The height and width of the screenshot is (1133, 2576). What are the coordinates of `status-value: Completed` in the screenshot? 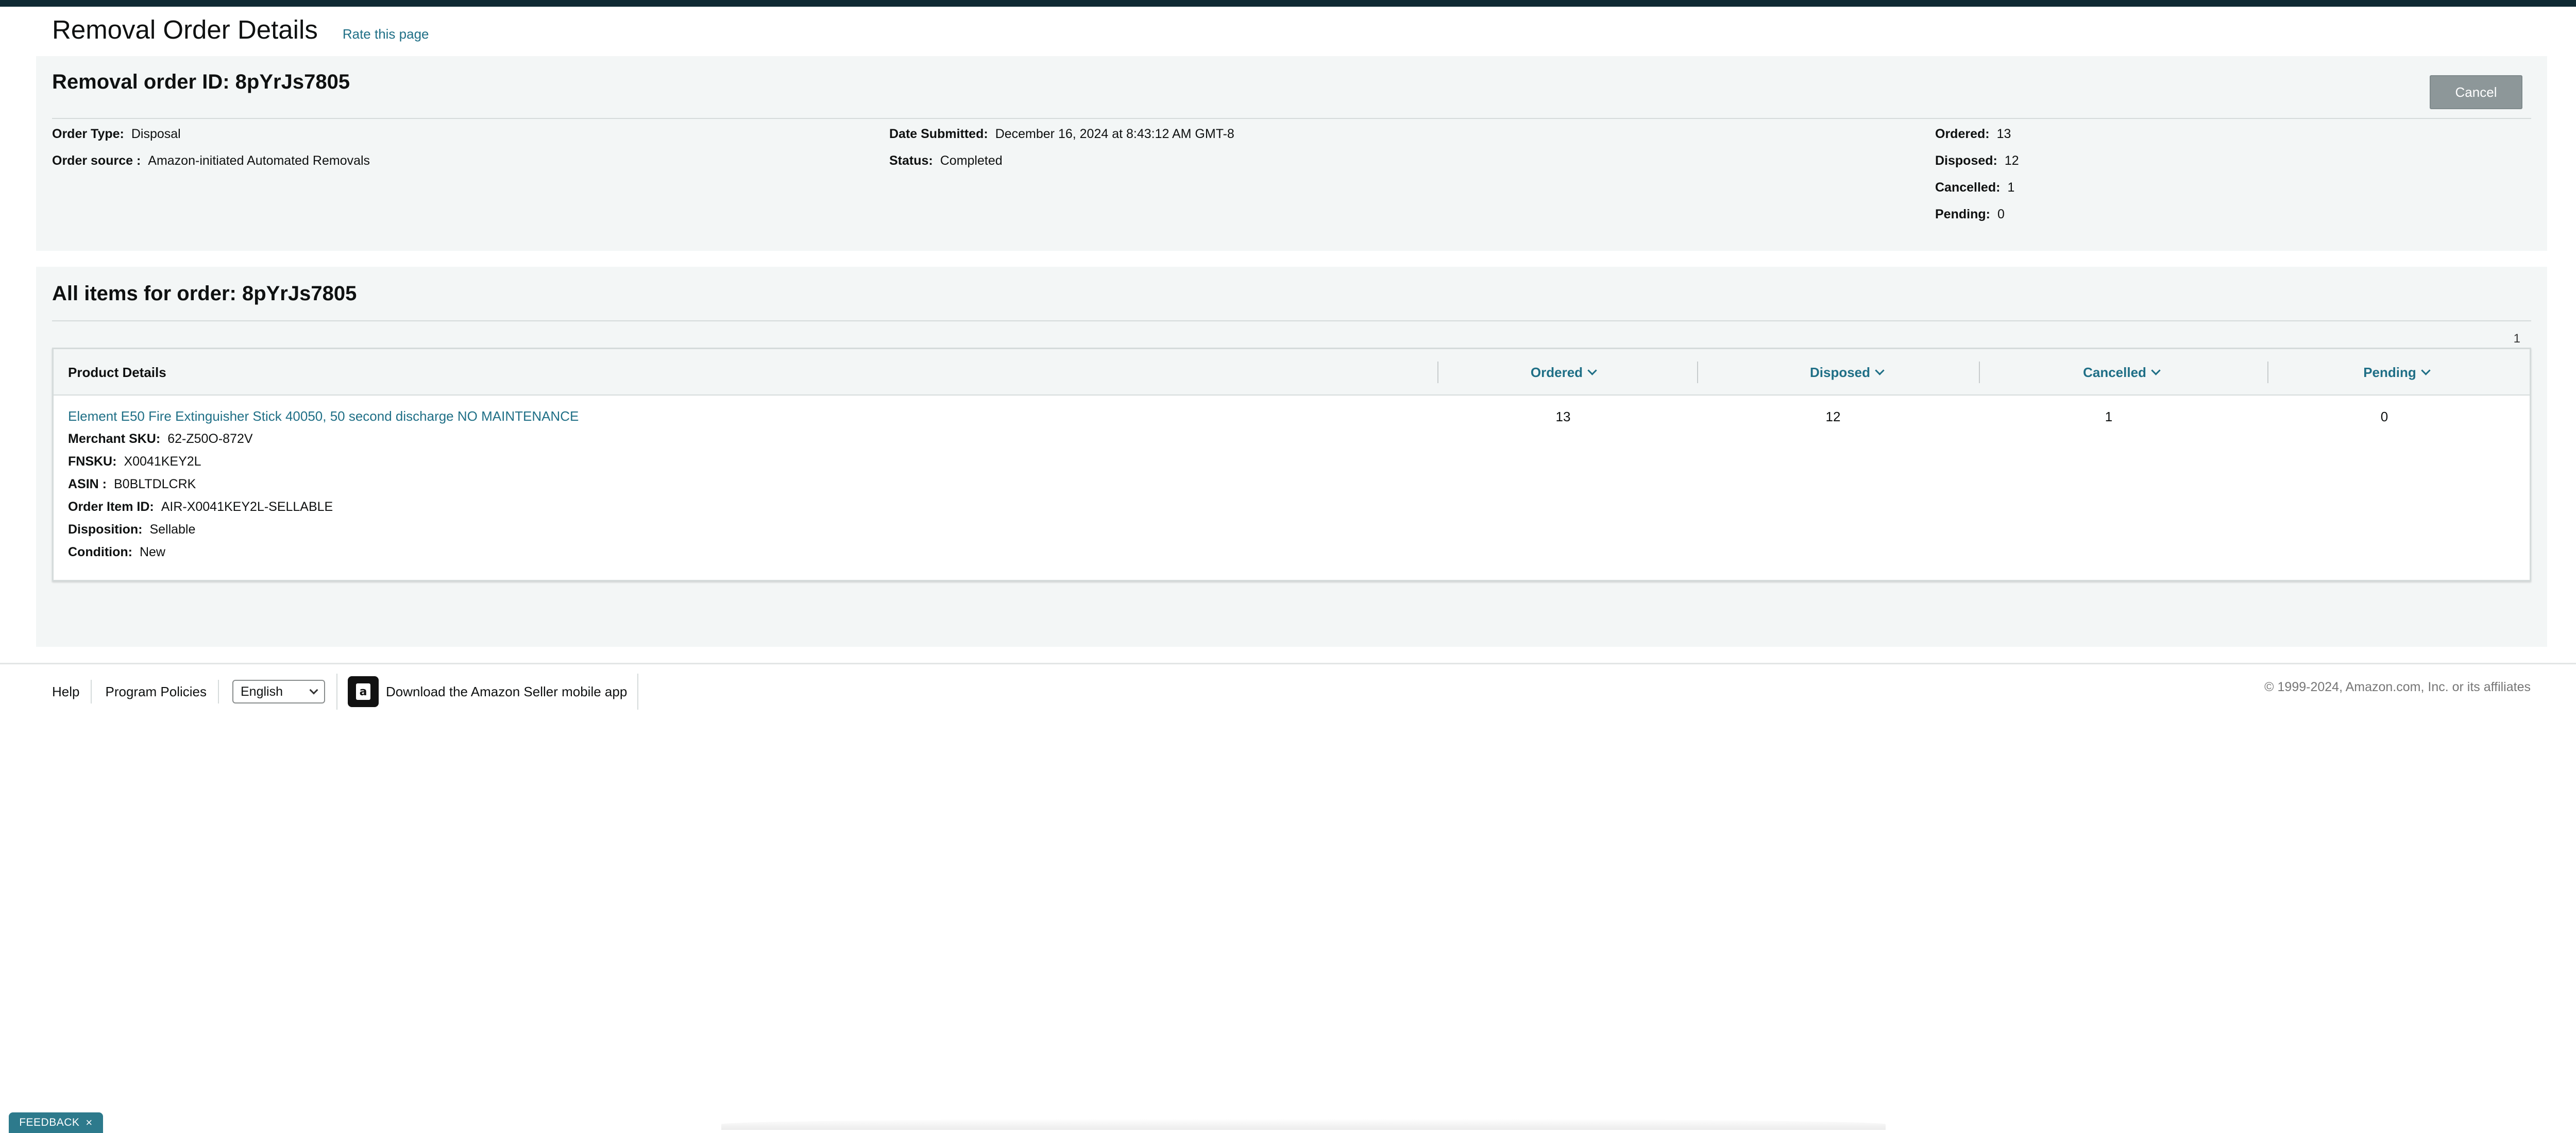 It's located at (971, 161).